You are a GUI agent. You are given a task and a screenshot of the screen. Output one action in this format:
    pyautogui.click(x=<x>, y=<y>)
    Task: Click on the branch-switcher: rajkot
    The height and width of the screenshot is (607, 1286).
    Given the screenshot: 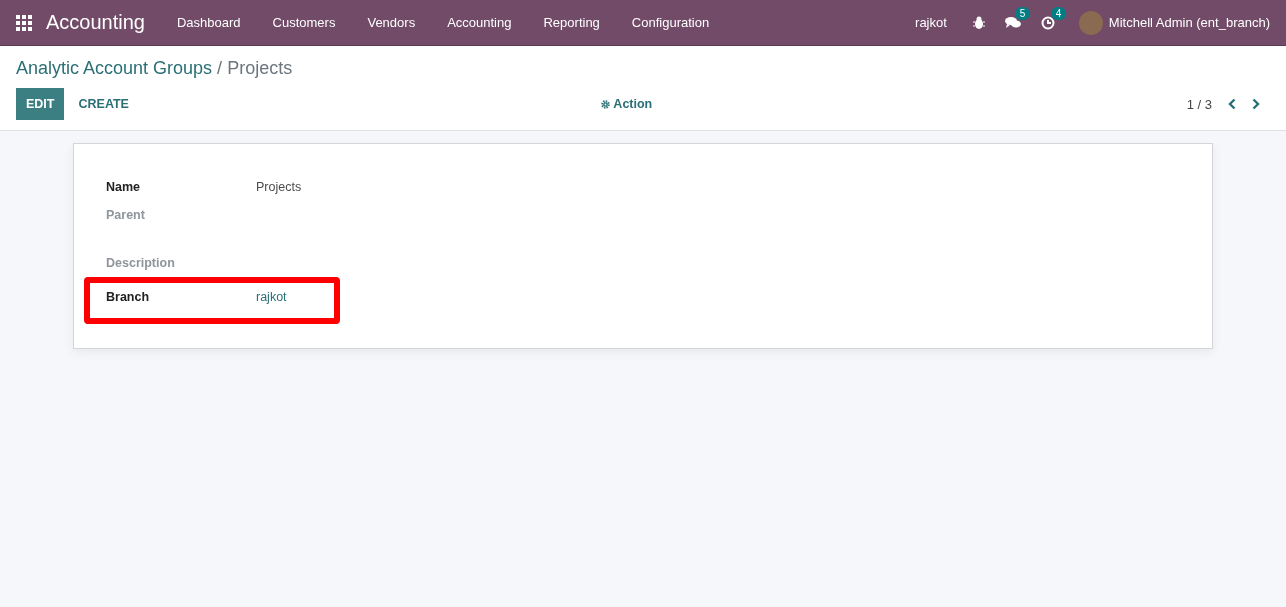 What is the action you would take?
    pyautogui.click(x=931, y=22)
    